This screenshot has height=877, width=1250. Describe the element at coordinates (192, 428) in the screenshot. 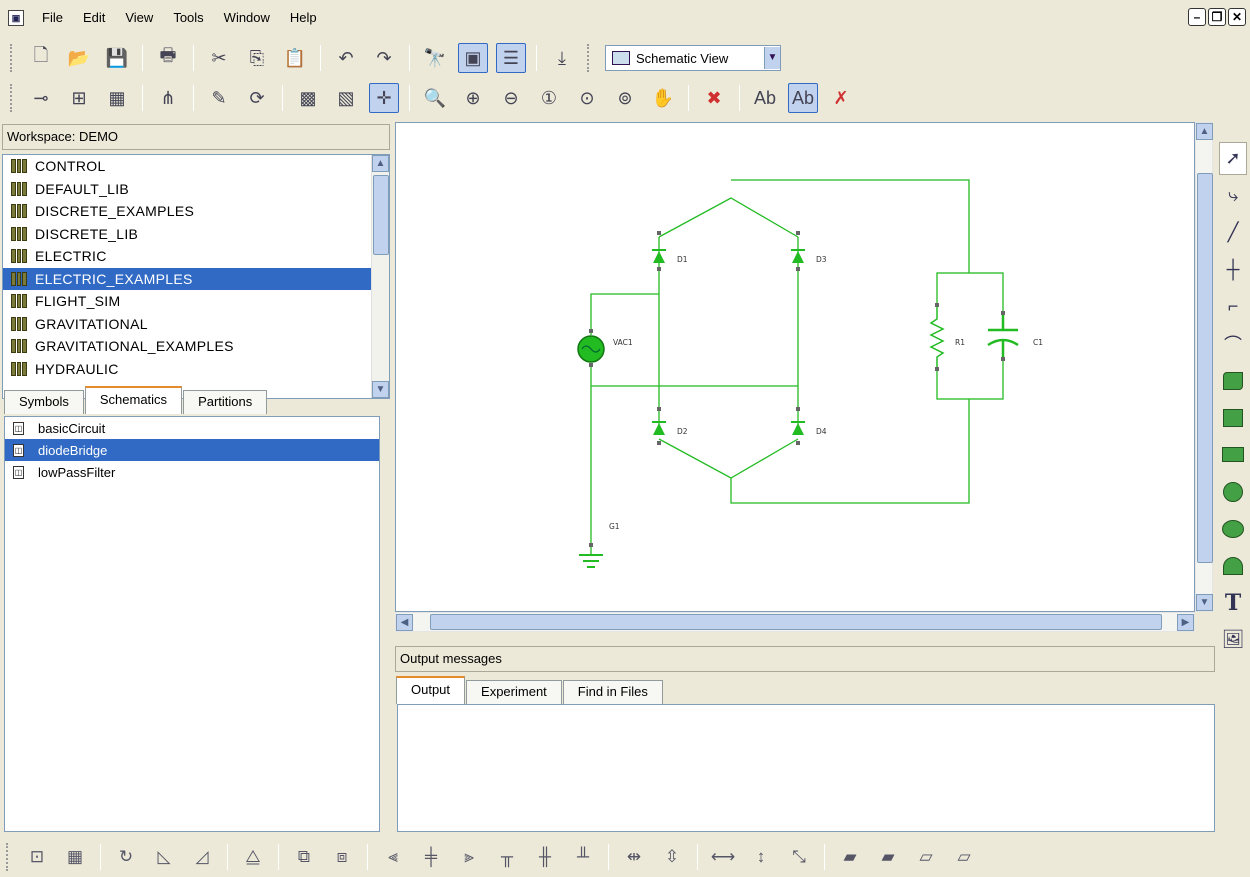

I see `schematic-item: ◫ basicCircuit` at that location.